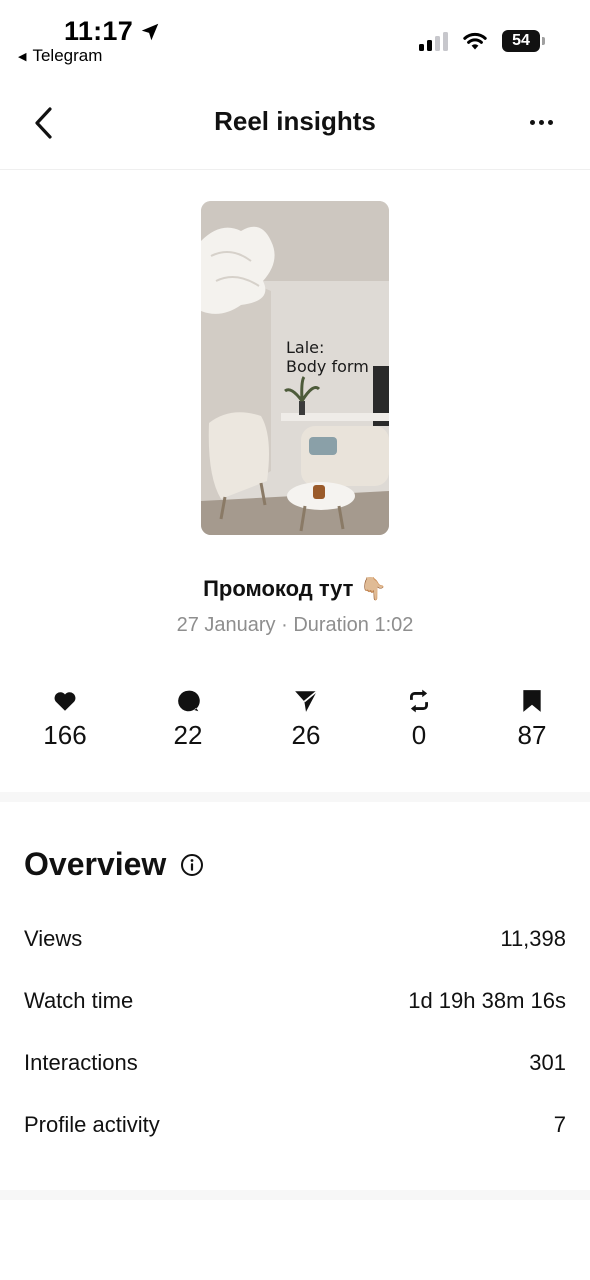 The height and width of the screenshot is (1280, 590). Describe the element at coordinates (295, 938) in the screenshot. I see `metric-row-views: Views 11,398` at that location.